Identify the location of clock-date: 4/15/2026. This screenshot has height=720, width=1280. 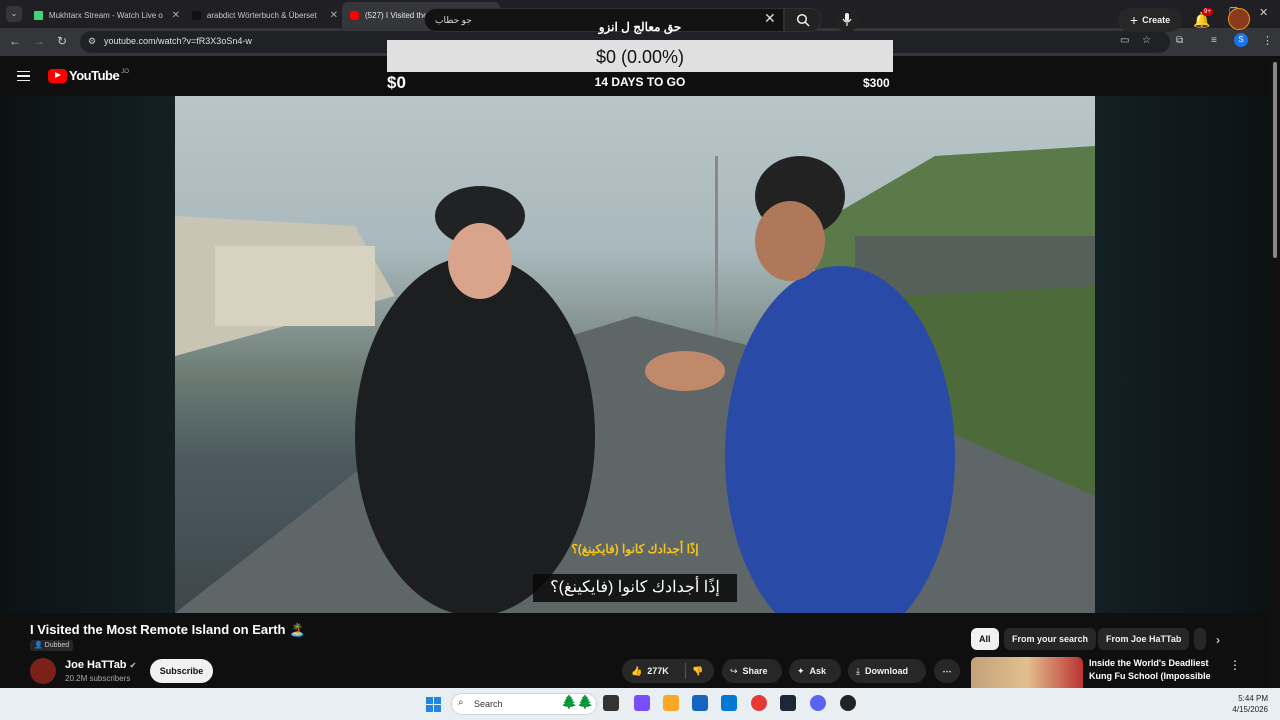
(1250, 709).